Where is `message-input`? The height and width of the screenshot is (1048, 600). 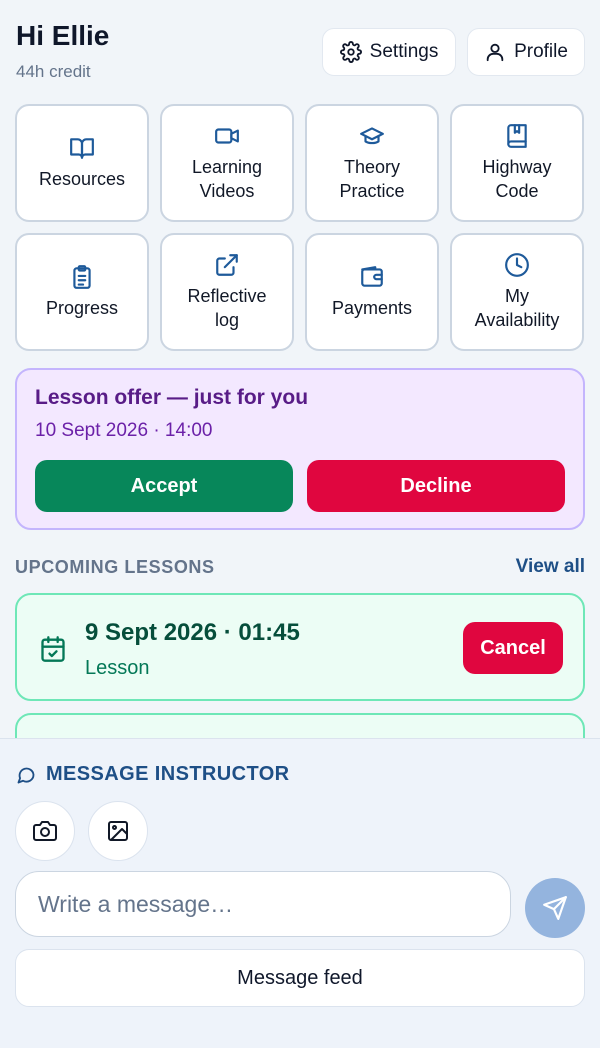
message-input is located at coordinates (263, 904).